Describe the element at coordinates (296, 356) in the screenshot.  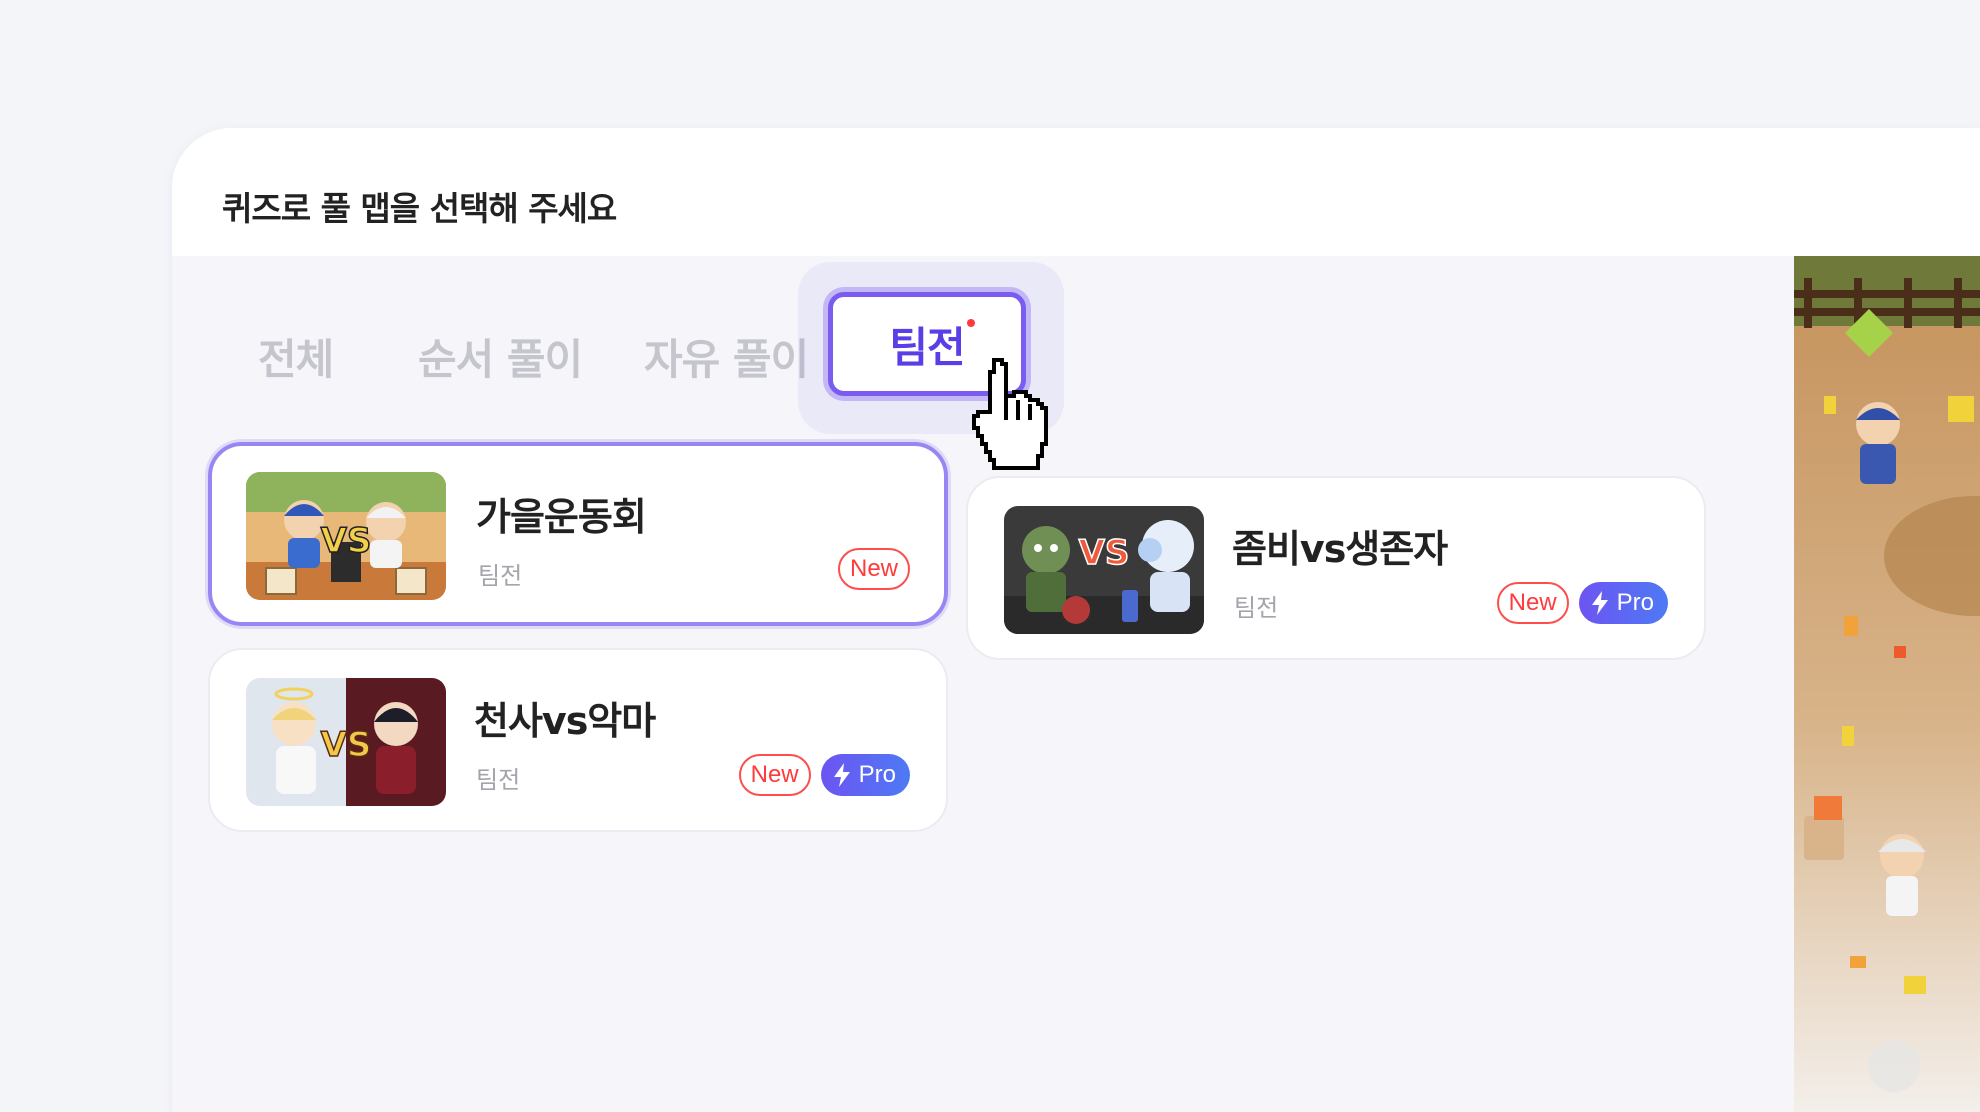
I see `tab-all: 전체` at that location.